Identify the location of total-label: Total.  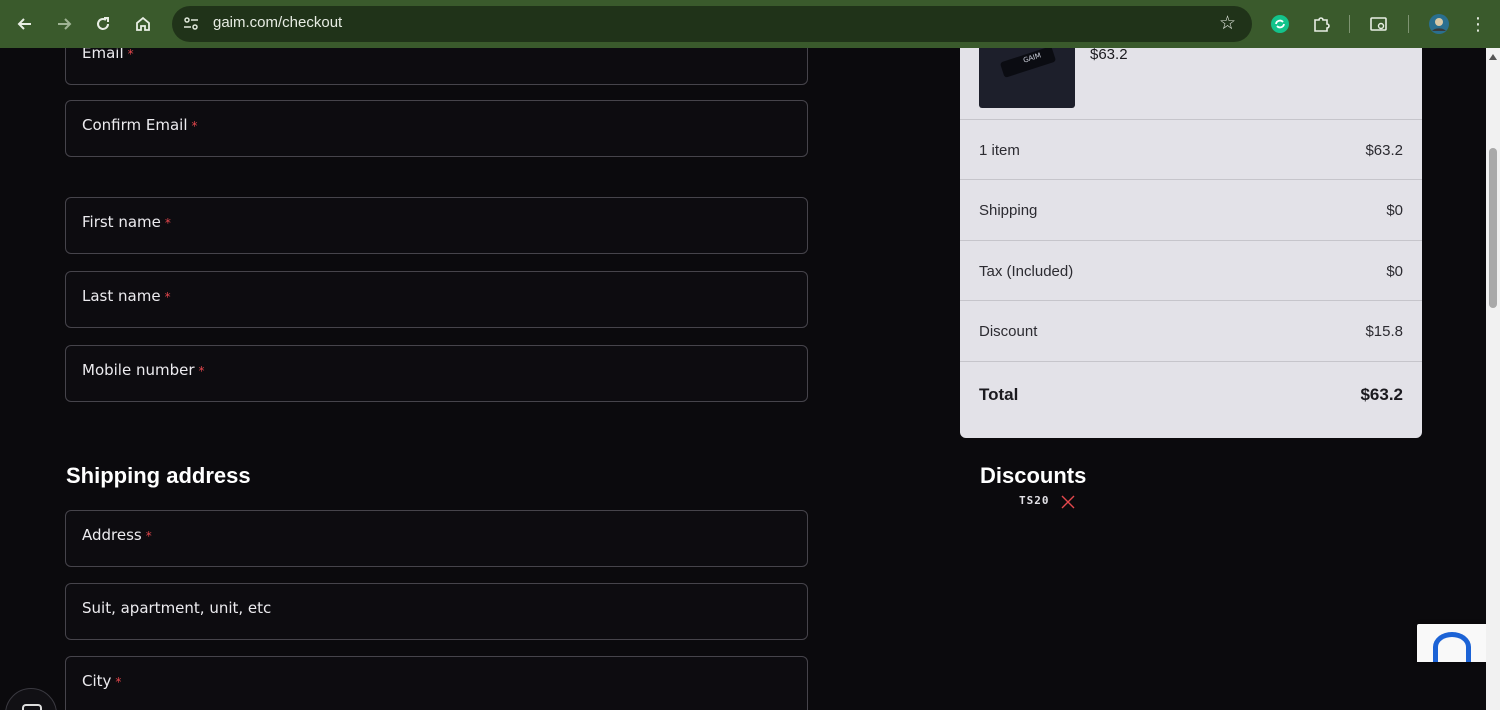
(999, 394).